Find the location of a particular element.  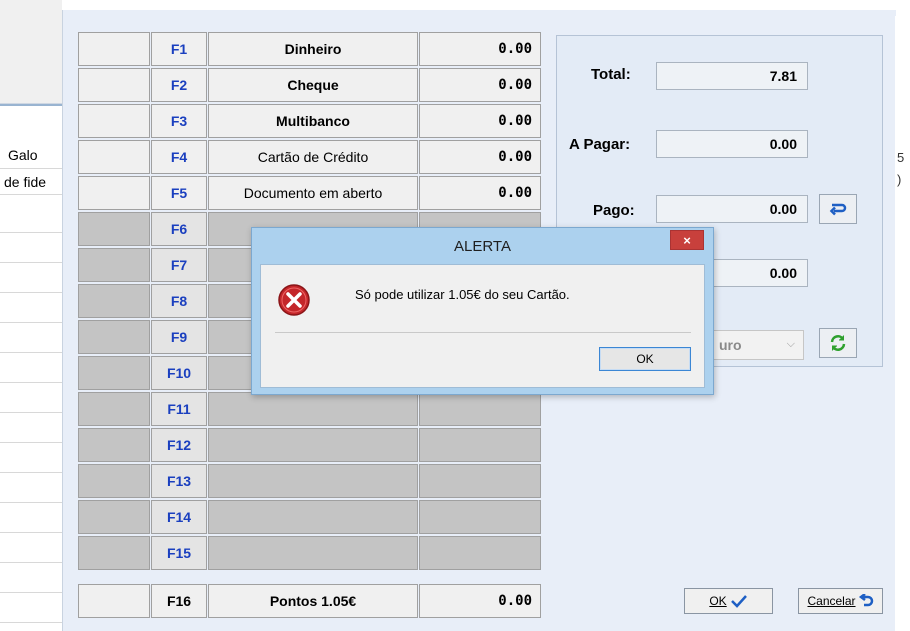

payment-row: F16 Pontos 1.05€ 0.00 is located at coordinates (309, 601).